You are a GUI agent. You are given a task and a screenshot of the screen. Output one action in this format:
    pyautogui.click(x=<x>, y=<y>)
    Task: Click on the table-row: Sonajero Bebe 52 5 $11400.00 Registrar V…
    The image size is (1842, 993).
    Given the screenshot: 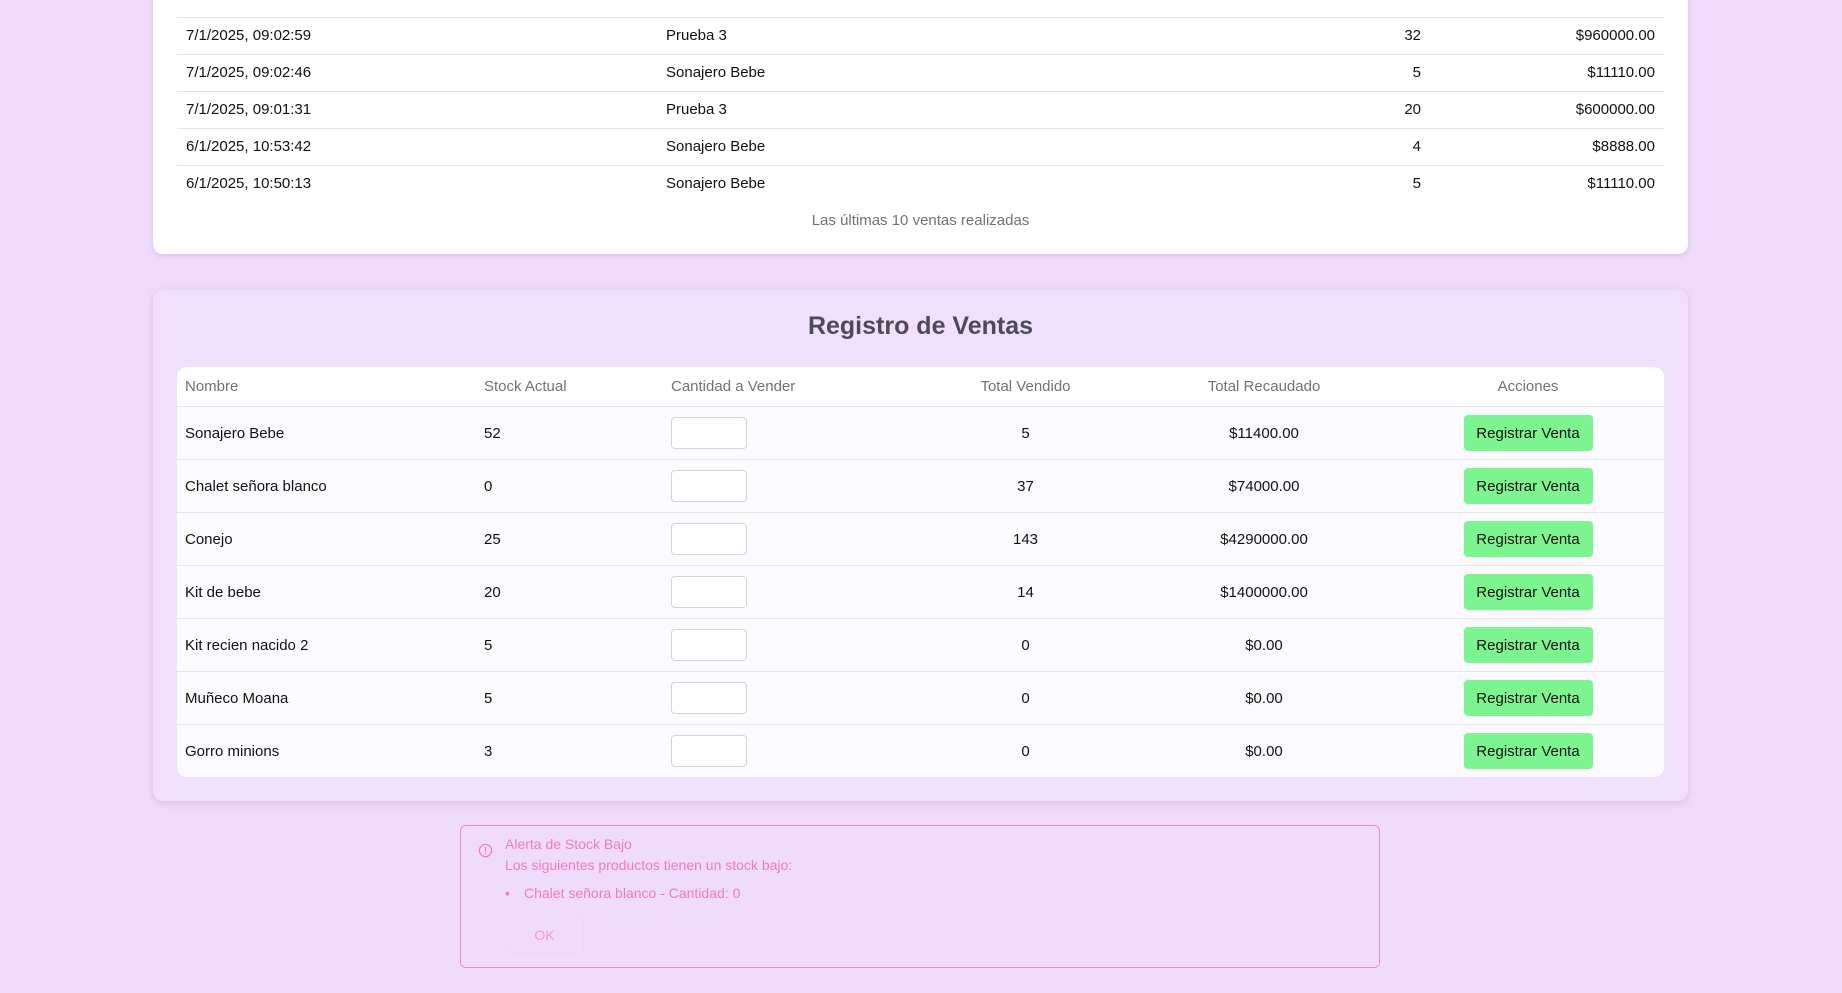 What is the action you would take?
    pyautogui.click(x=920, y=433)
    